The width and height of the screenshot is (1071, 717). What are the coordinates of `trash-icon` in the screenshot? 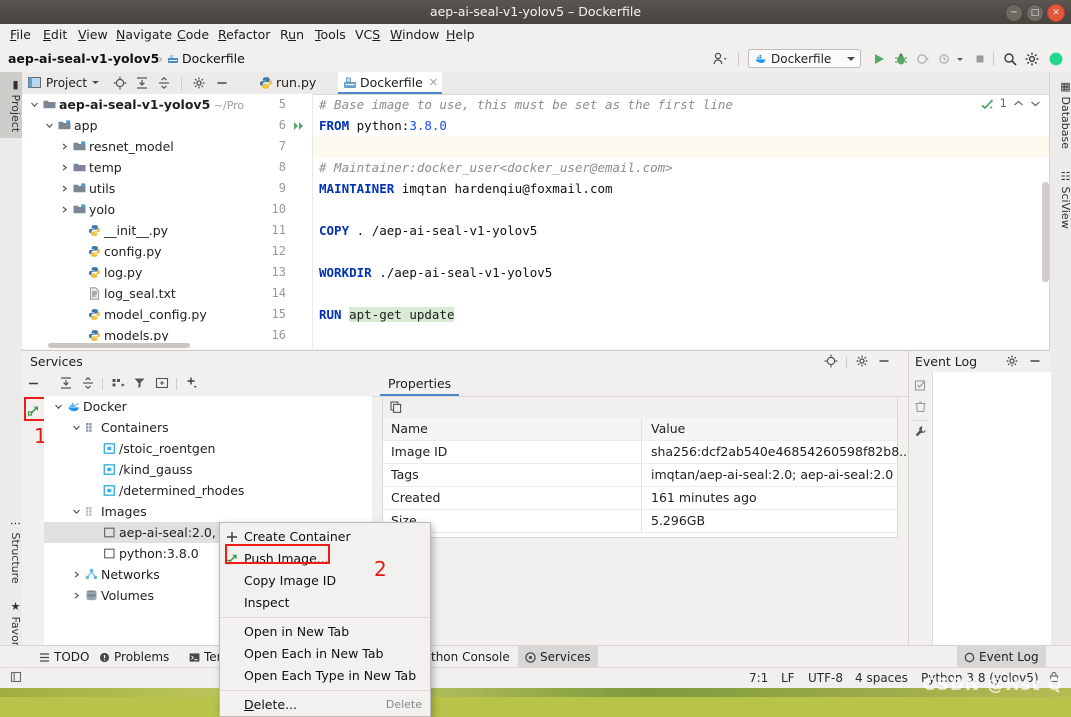 It's located at (920, 406).